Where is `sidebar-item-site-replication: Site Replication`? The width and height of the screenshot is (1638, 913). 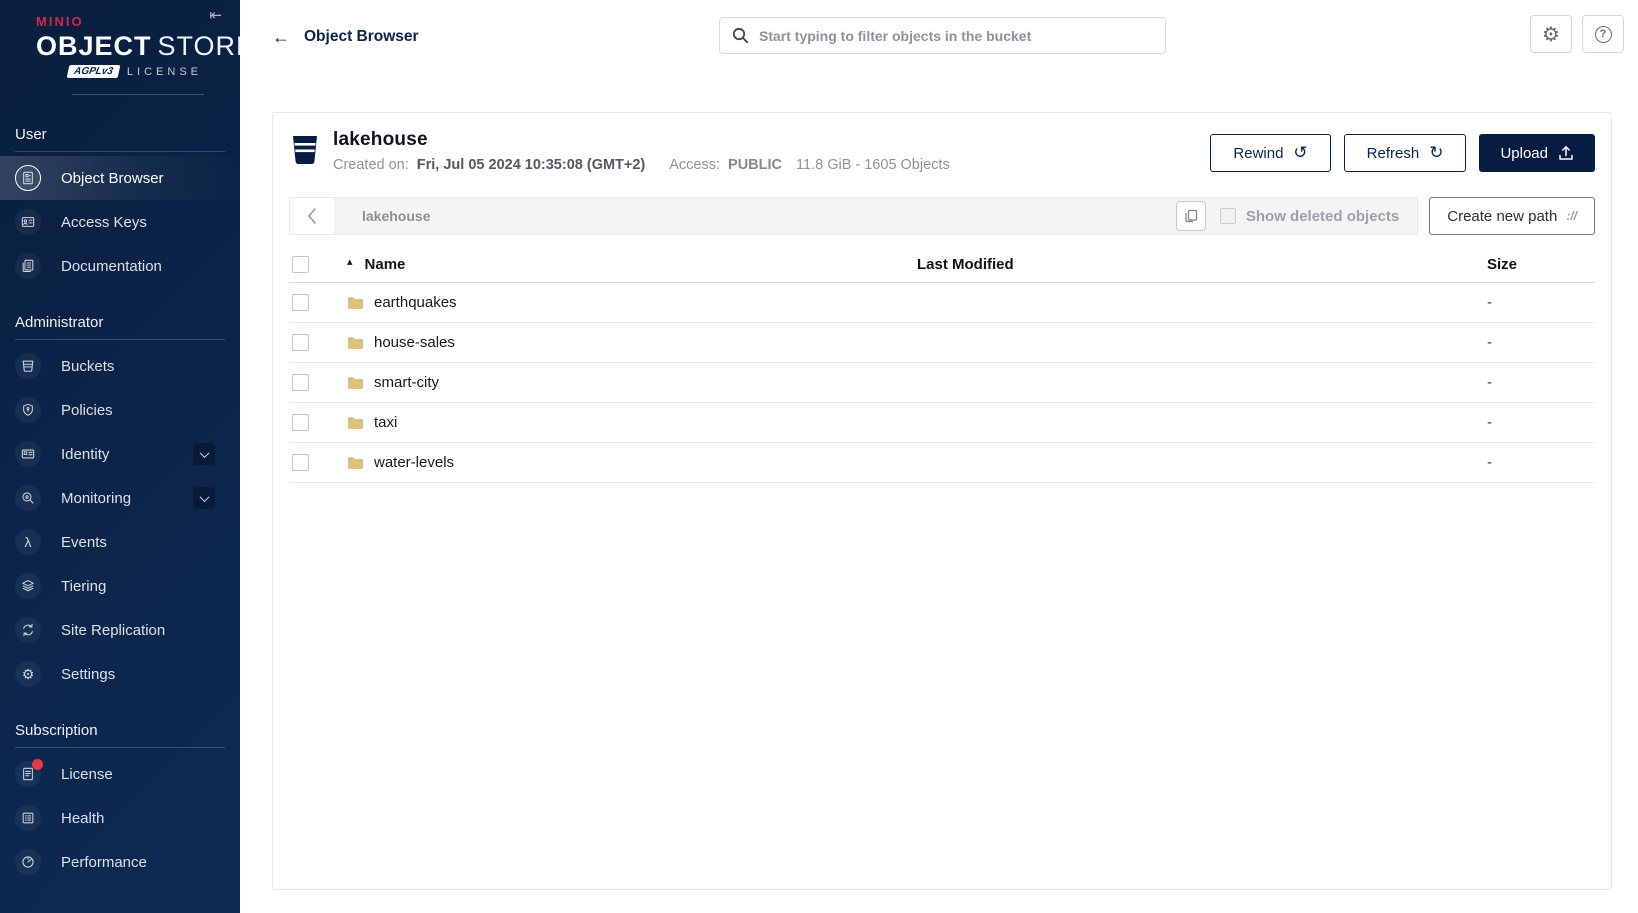 sidebar-item-site-replication: Site Replication is located at coordinates (120, 630).